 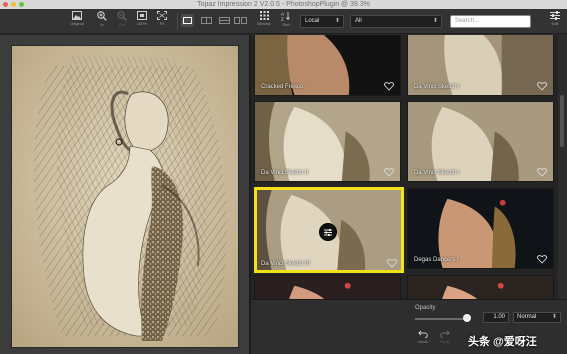 I want to click on fit-screen-icon, so click(x=162, y=15).